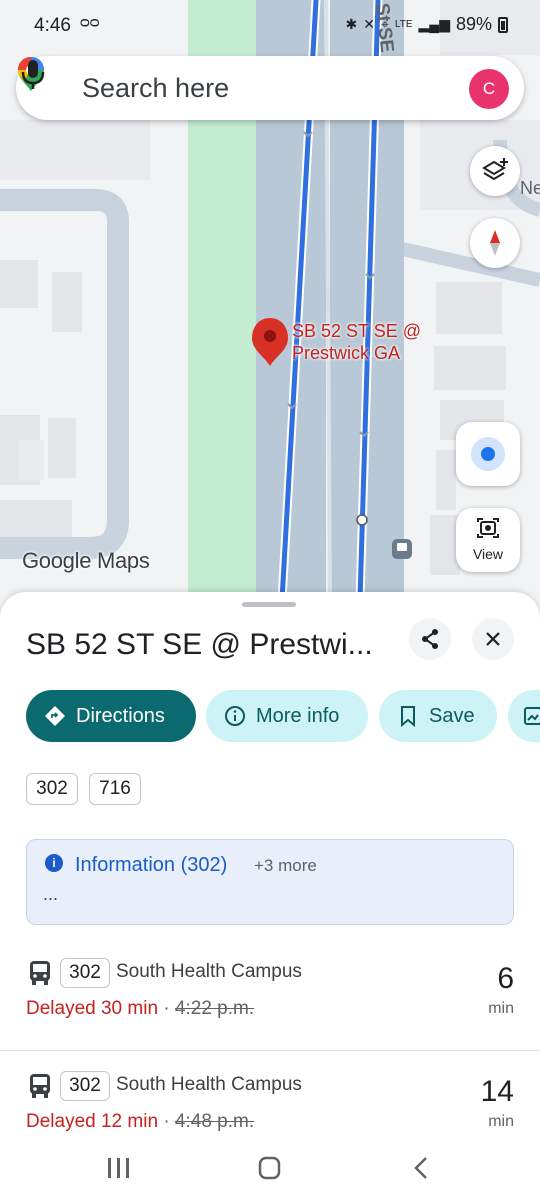 The height and width of the screenshot is (1200, 540). I want to click on close-button, so click(493, 639).